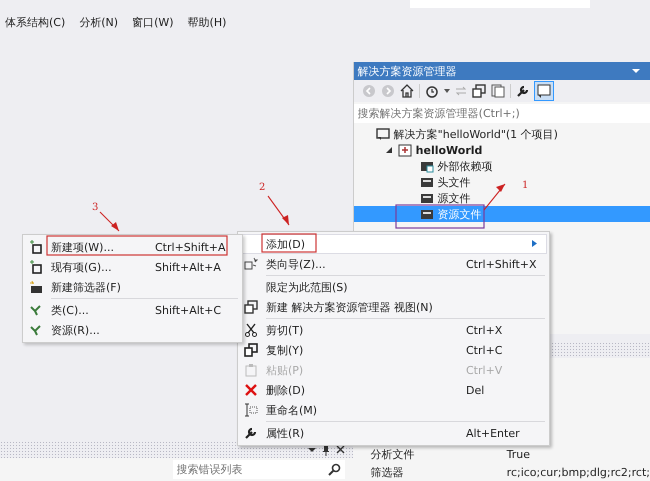 The height and width of the screenshot is (481, 650). I want to click on context-menu-item: 重命名(M), so click(393, 410).